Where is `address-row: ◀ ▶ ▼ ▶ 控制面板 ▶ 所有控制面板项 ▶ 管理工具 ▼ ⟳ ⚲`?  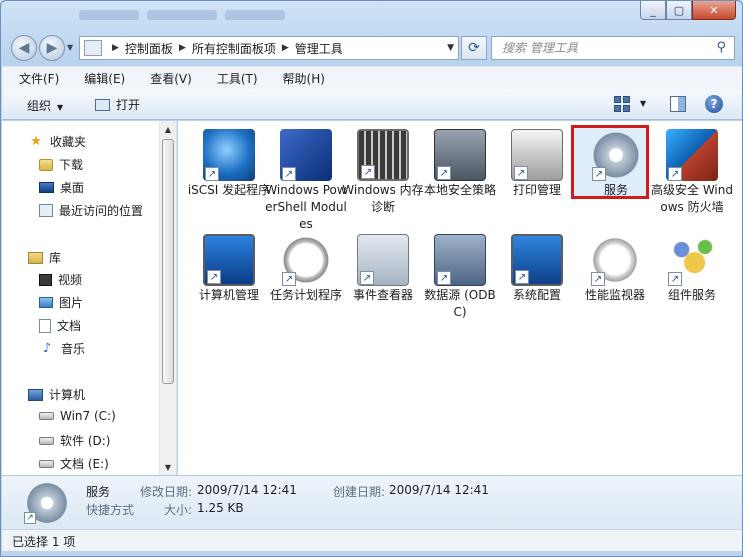
address-row: ◀ ▶ ▼ ▶ 控制面板 ▶ 所有控制面板项 ▶ 管理工具 ▼ ⟳ ⚲ is located at coordinates (371, 47).